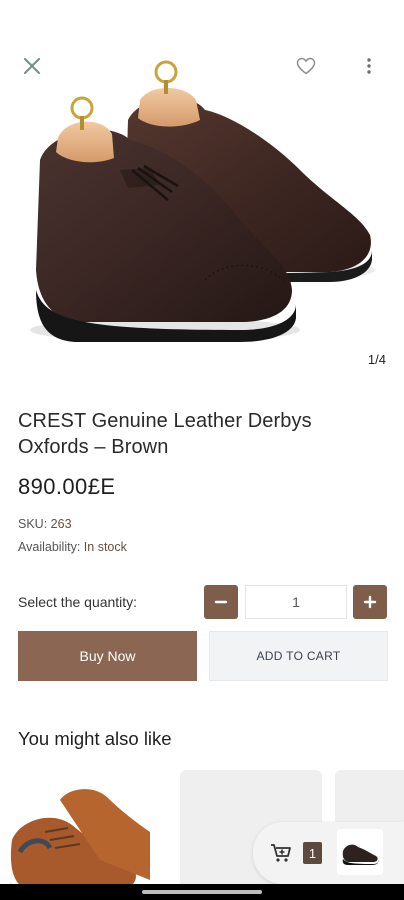 The image size is (404, 900). I want to click on cart-item-image, so click(360, 854).